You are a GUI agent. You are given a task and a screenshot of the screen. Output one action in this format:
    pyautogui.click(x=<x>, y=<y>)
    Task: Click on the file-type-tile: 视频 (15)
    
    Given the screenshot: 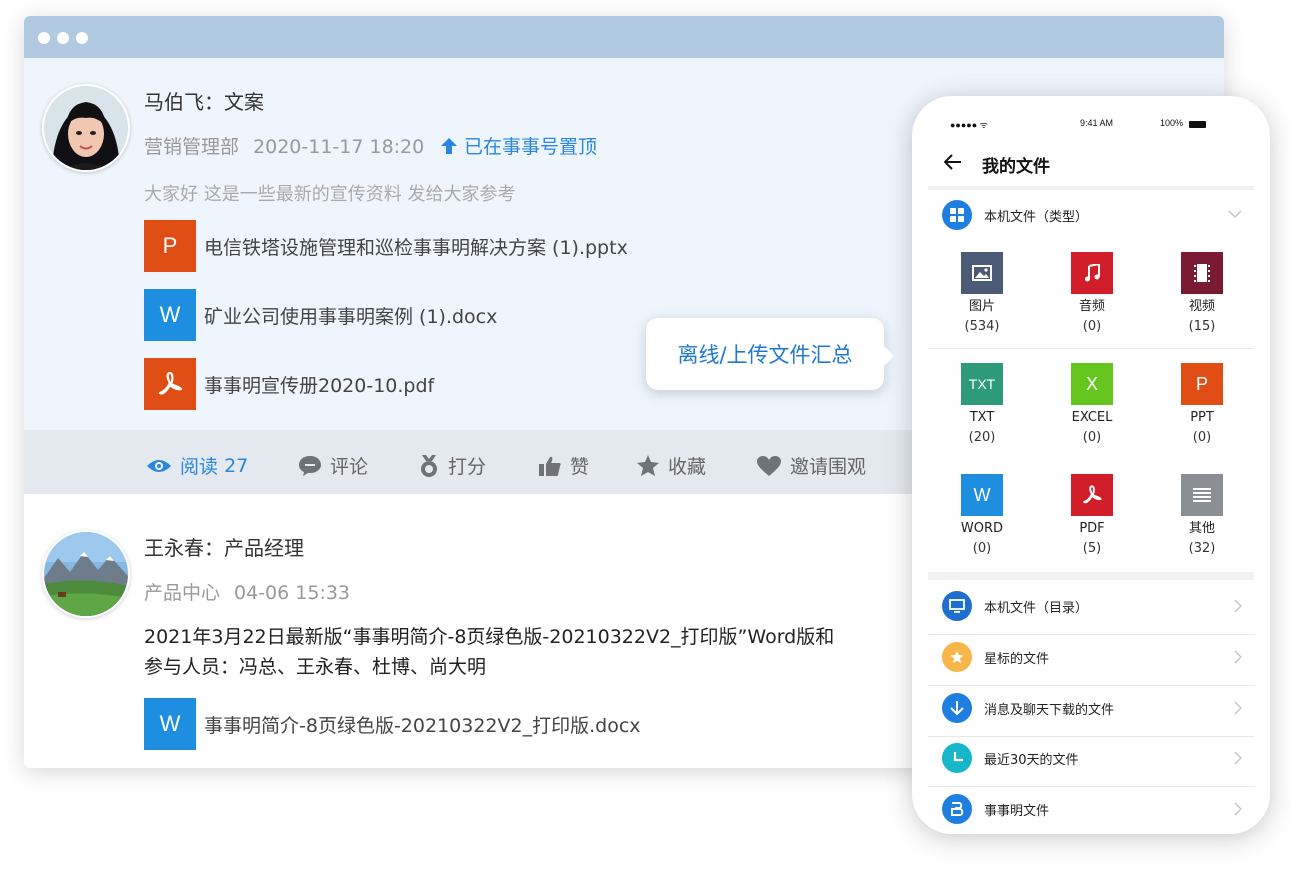 What is the action you would take?
    pyautogui.click(x=1202, y=293)
    